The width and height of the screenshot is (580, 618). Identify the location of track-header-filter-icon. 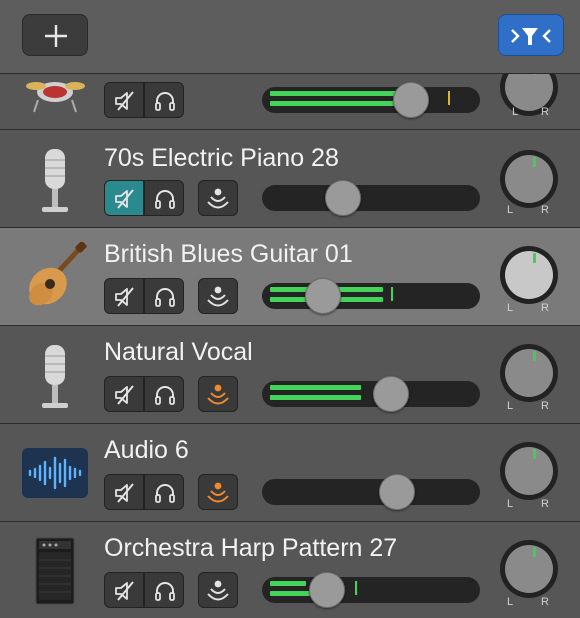
(531, 36).